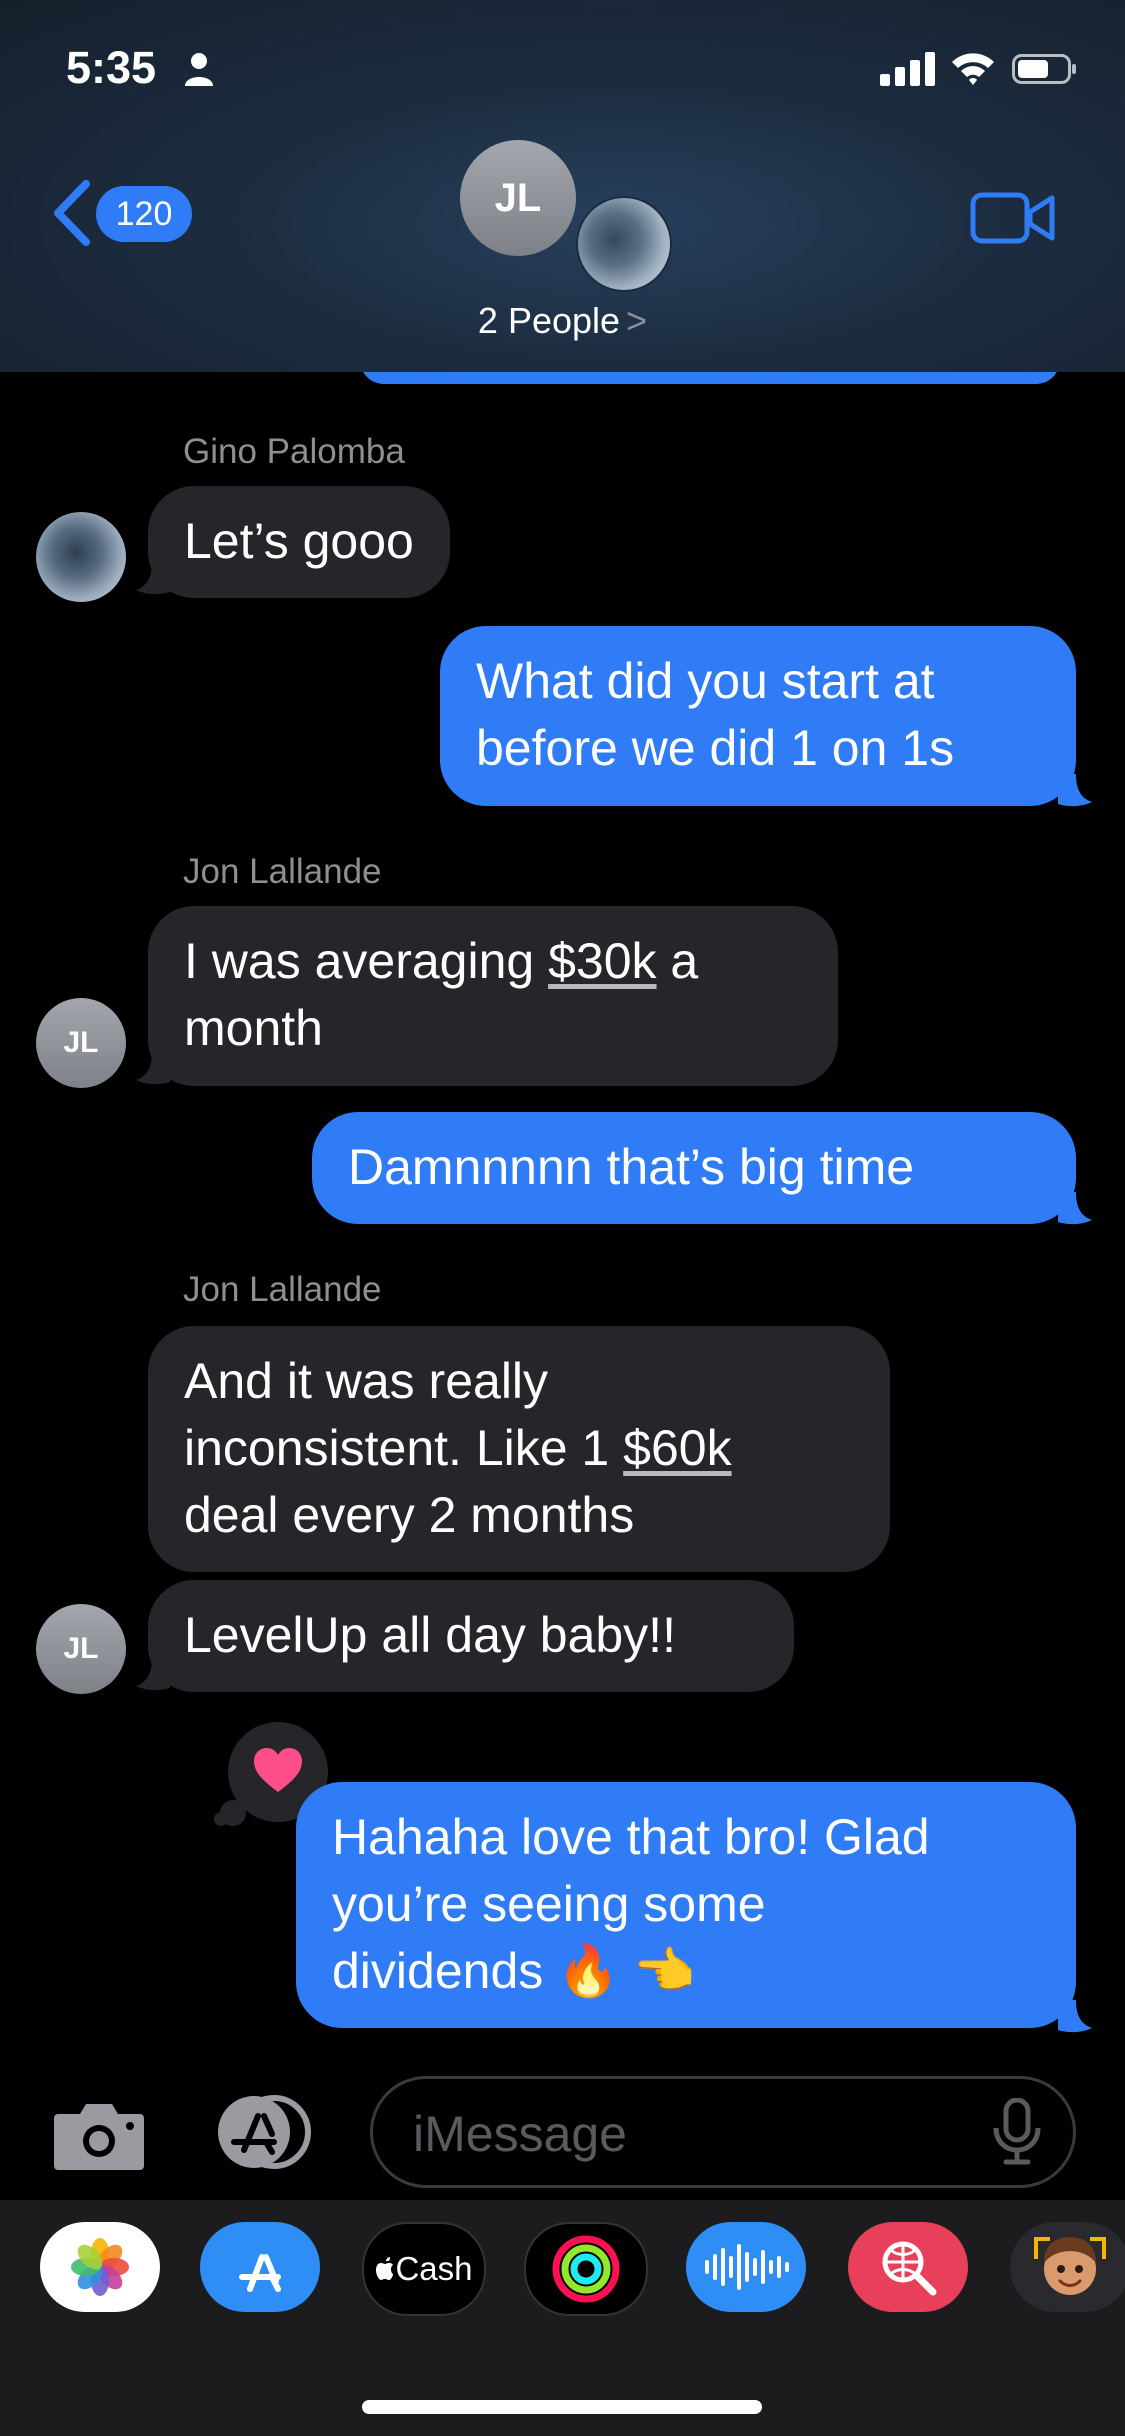 The width and height of the screenshot is (1125, 2436). I want to click on chevron-right-icon: >, so click(637, 320).